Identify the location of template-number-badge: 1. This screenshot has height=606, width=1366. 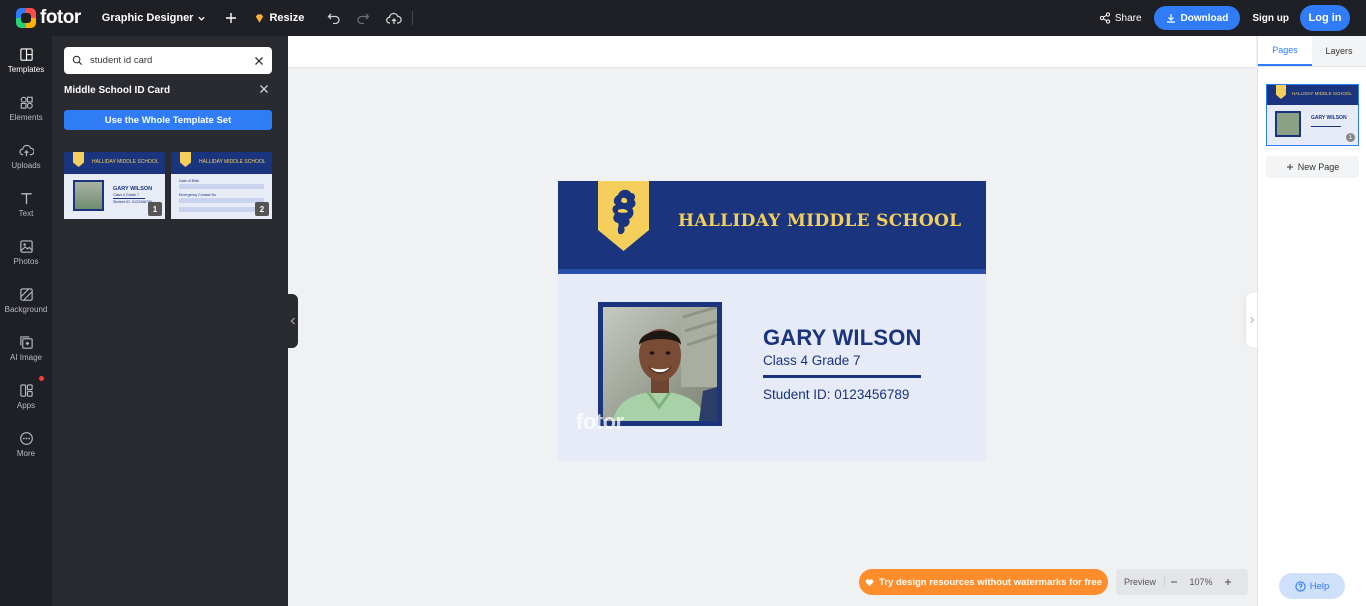
(155, 209).